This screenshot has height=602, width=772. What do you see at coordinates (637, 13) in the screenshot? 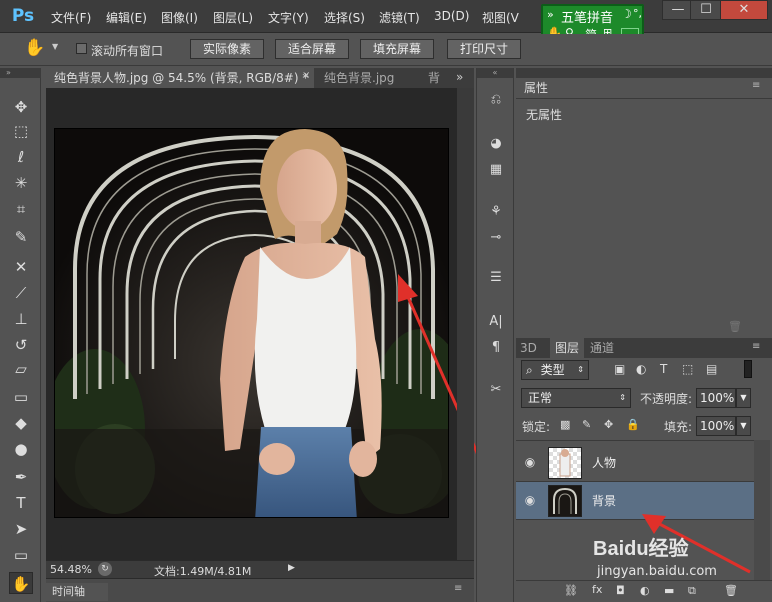
I see `punctuation-icon: °,` at bounding box center [637, 13].